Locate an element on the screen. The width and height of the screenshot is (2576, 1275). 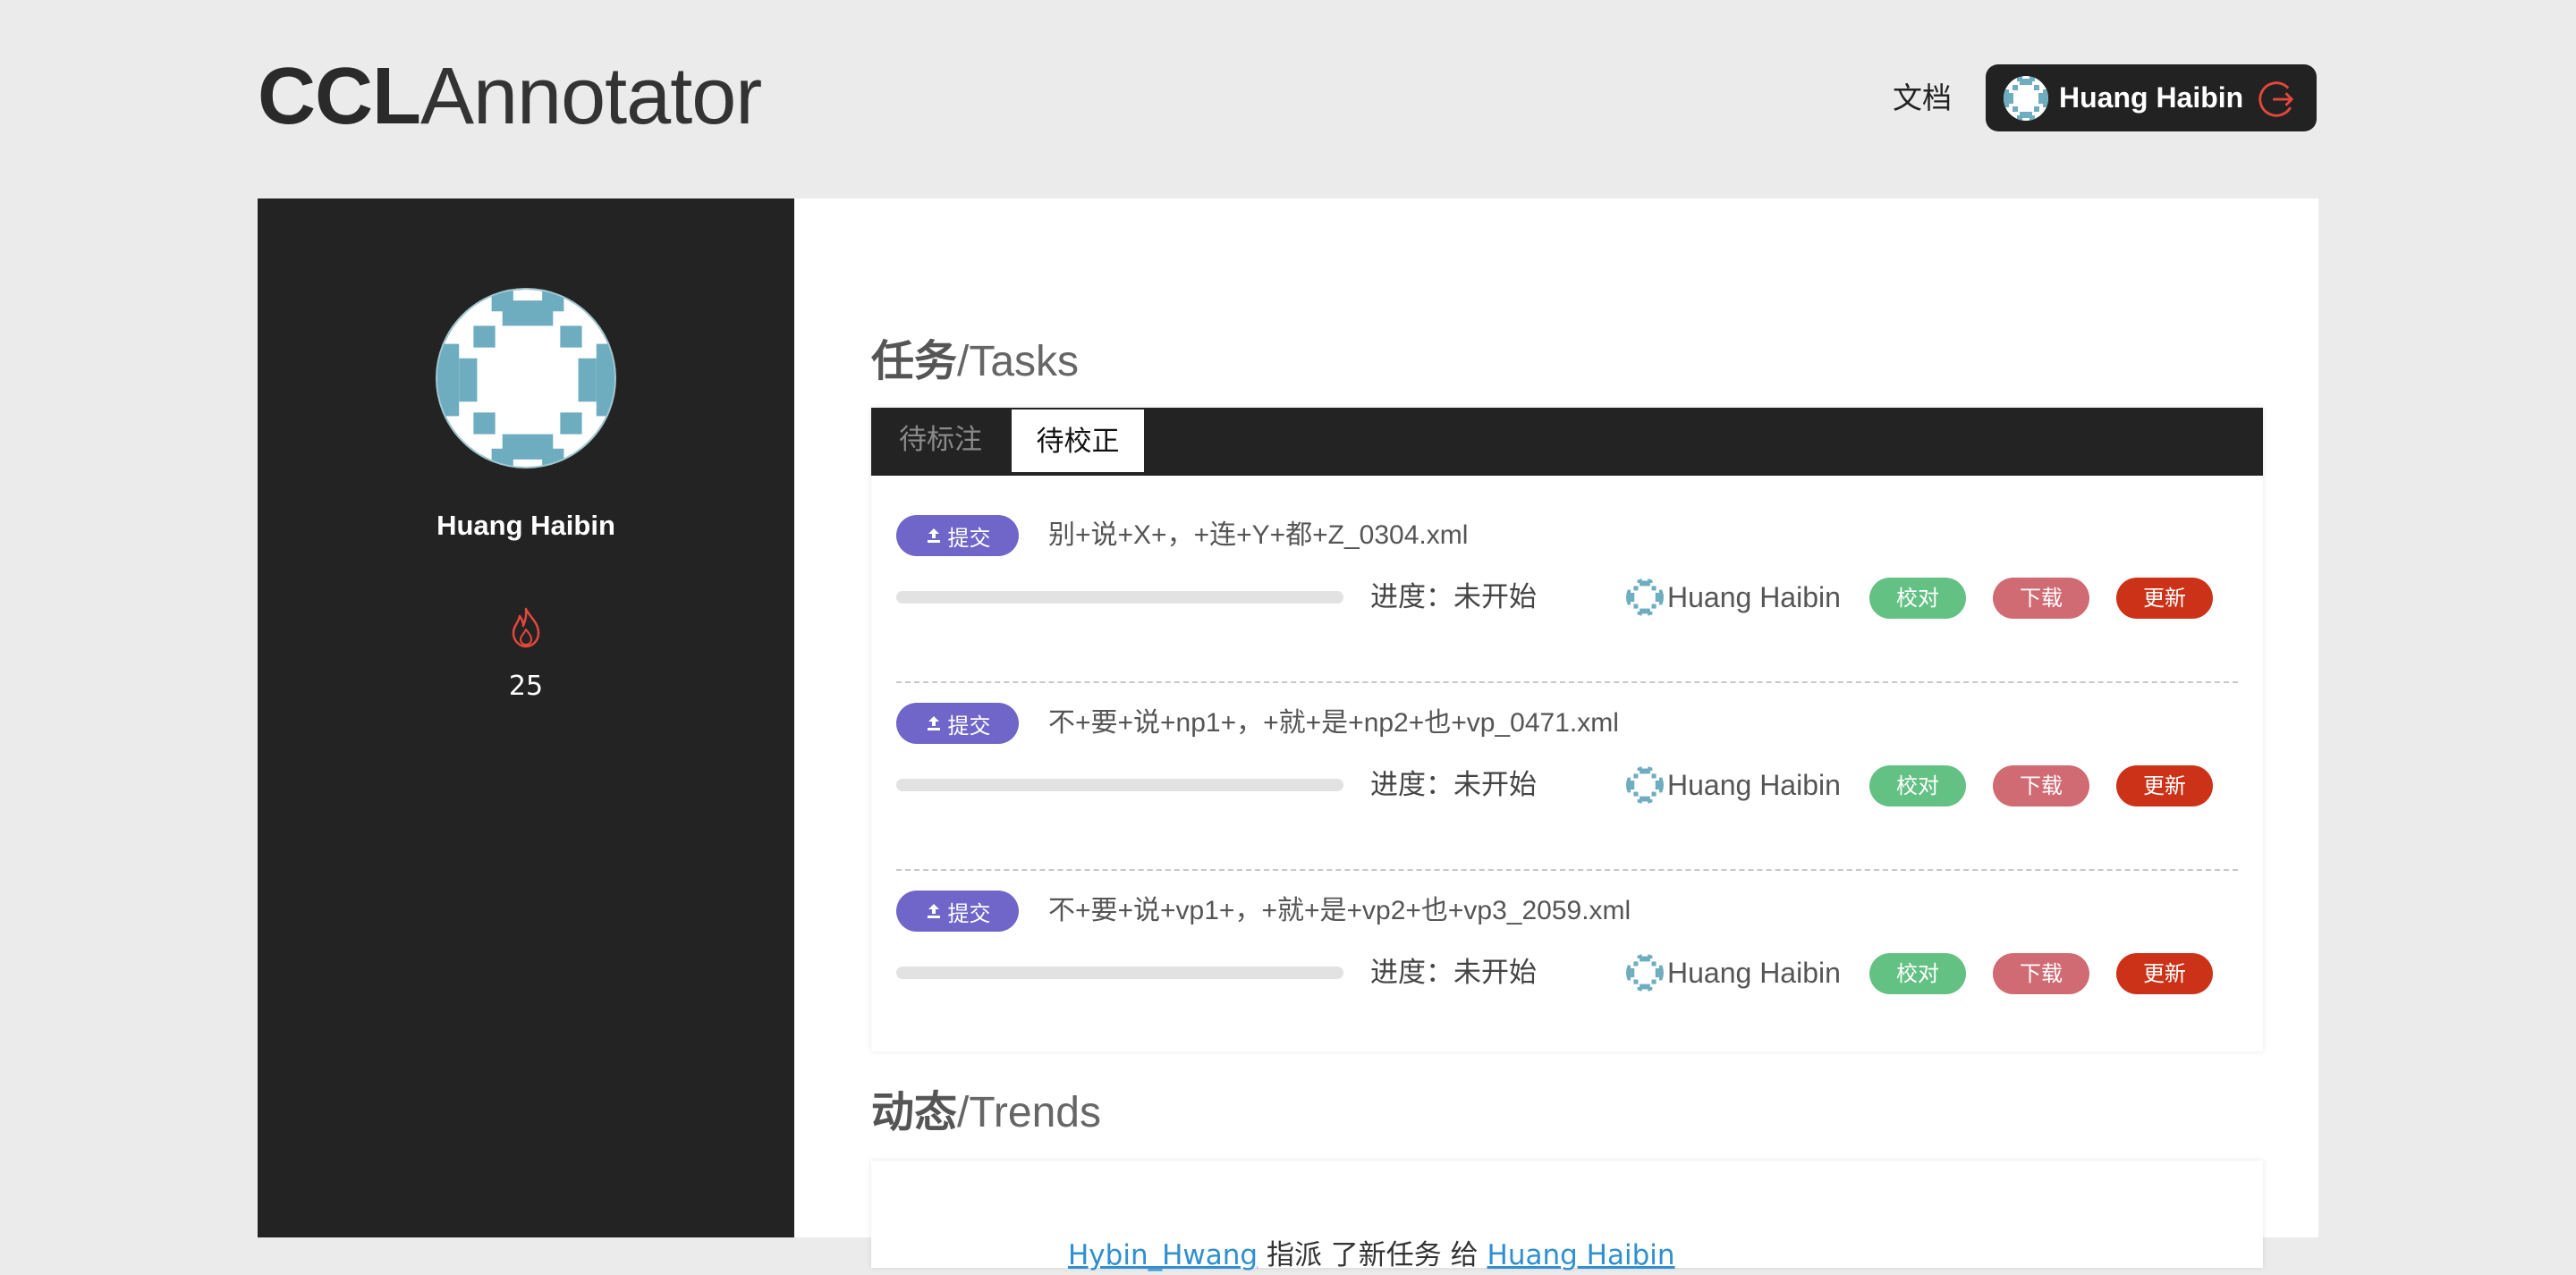
trend-action: 指派 了新任务 给 is located at coordinates (1372, 1255).